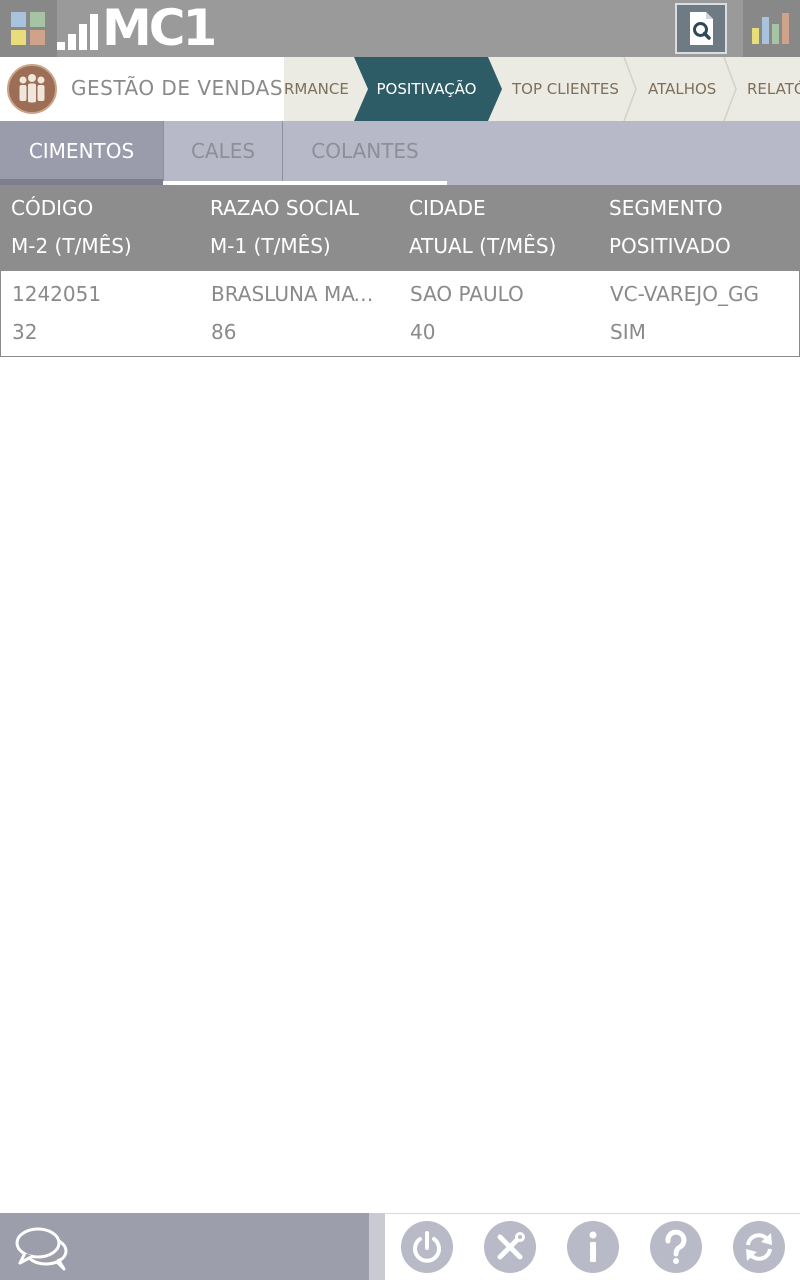 This screenshot has width=800, height=1280. I want to click on bar-chart-icon, so click(770, 28).